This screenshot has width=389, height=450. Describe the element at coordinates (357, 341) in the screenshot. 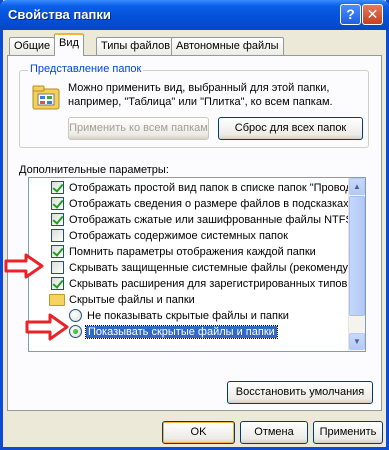

I see `scroll-down-icon: ▼` at that location.